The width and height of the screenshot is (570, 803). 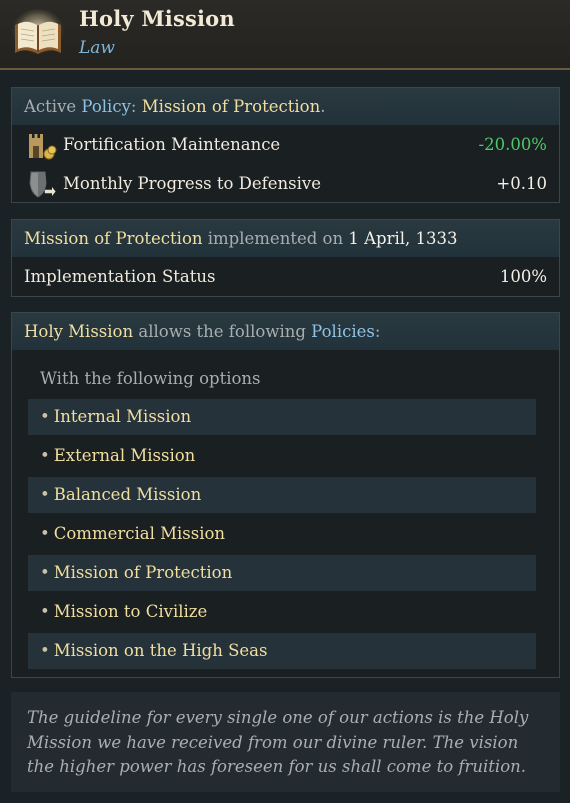 I want to click on implementation-status-label: Implementation Status, so click(x=120, y=276).